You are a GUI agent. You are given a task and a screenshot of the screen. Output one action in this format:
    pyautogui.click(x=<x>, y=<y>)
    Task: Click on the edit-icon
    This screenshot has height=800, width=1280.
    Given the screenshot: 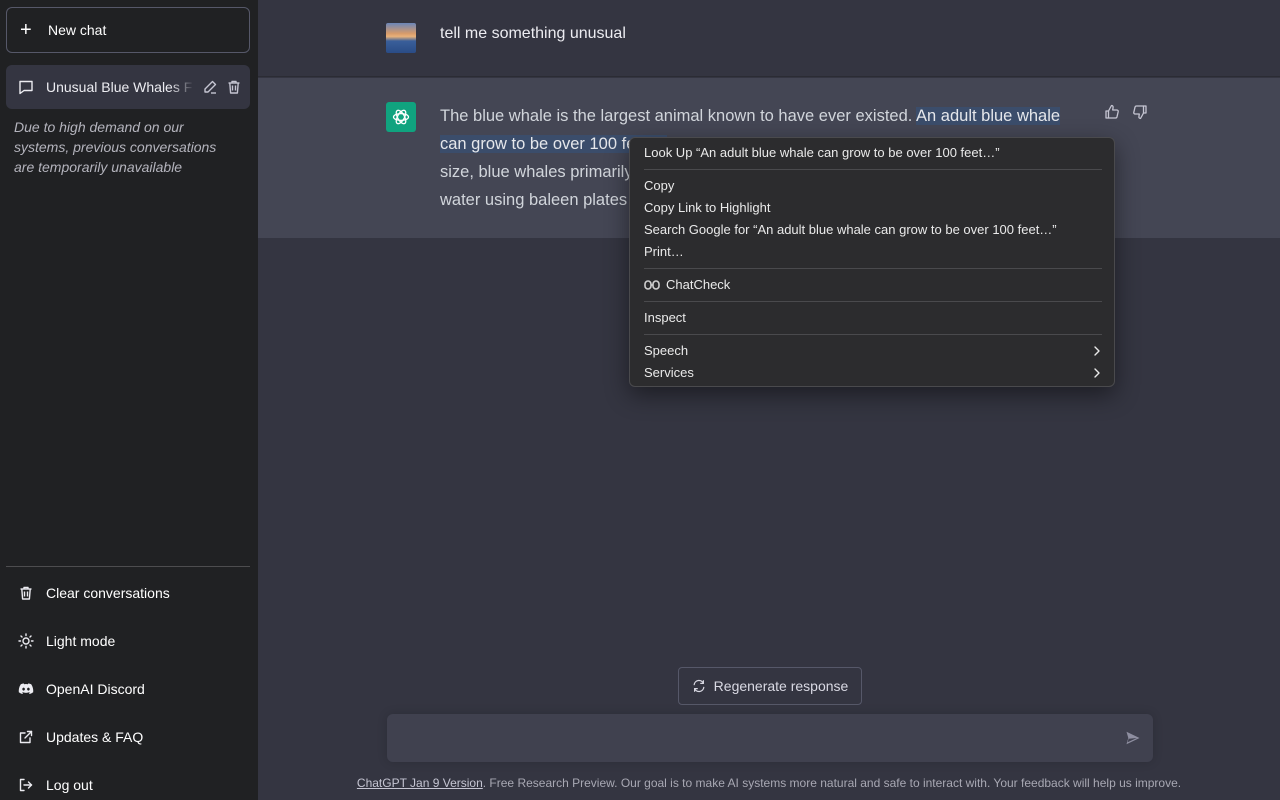 What is the action you would take?
    pyautogui.click(x=210, y=87)
    